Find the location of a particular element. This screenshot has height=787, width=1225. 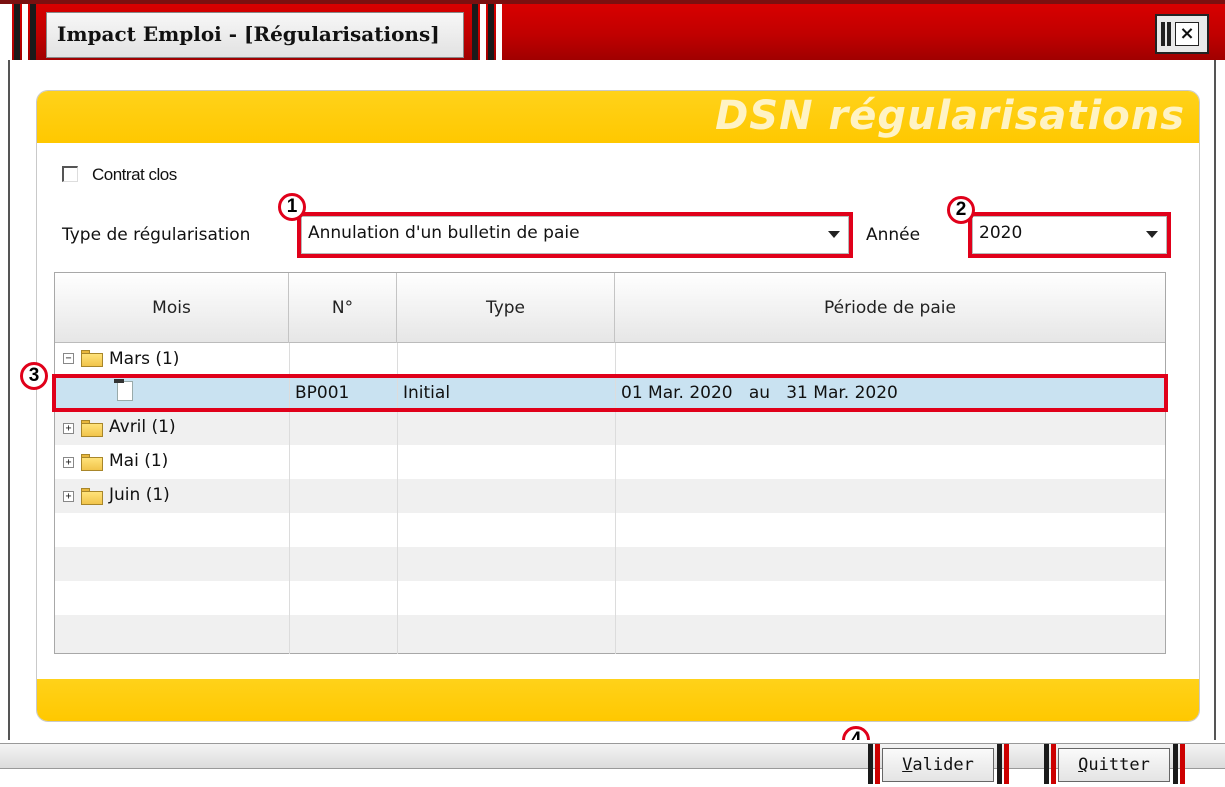

collapse-icon: − is located at coordinates (68, 358).